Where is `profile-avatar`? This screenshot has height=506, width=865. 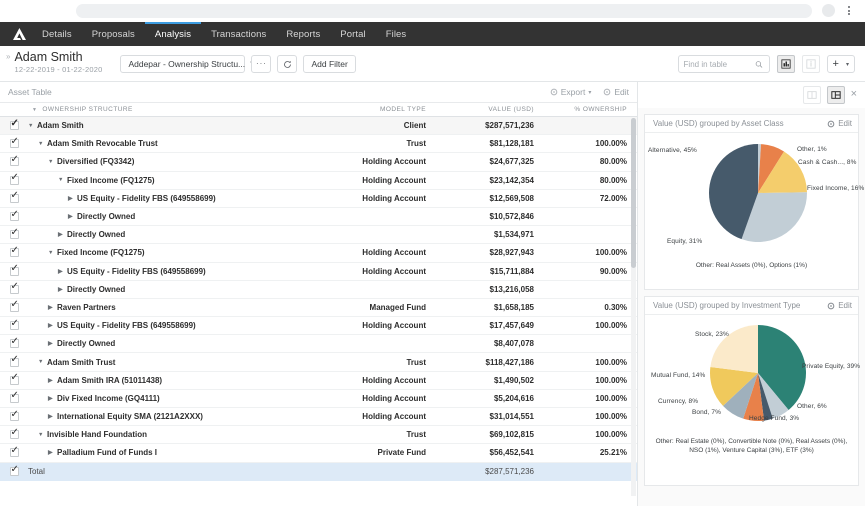
profile-avatar is located at coordinates (828, 10).